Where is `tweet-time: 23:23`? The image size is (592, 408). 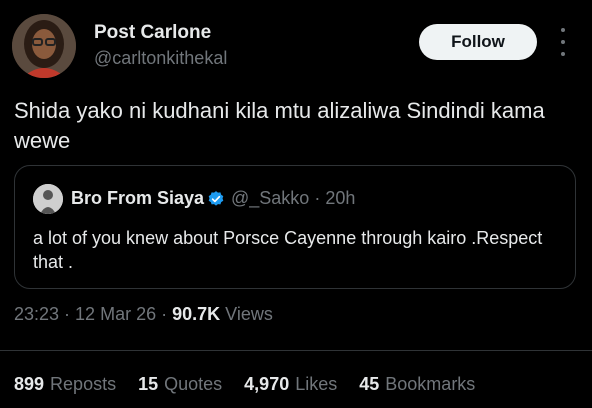
tweet-time: 23:23 is located at coordinates (36, 314).